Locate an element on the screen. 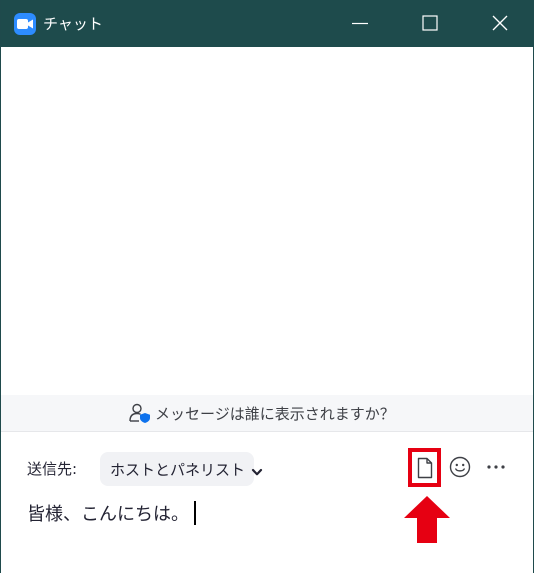 The width and height of the screenshot is (534, 573). message-input-text: 皆様、こんにちは。 is located at coordinates (108, 514).